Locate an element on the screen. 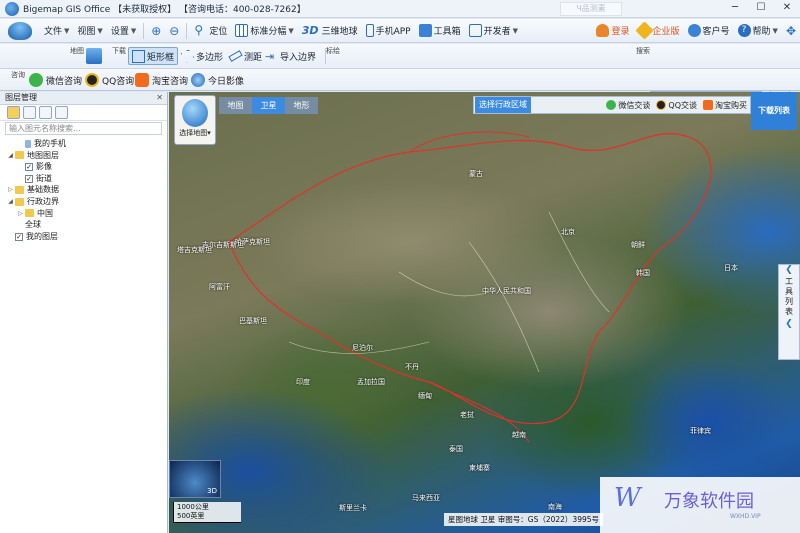 The height and width of the screenshot is (533, 800). toolbox-button: 工具箱 is located at coordinates (440, 31).